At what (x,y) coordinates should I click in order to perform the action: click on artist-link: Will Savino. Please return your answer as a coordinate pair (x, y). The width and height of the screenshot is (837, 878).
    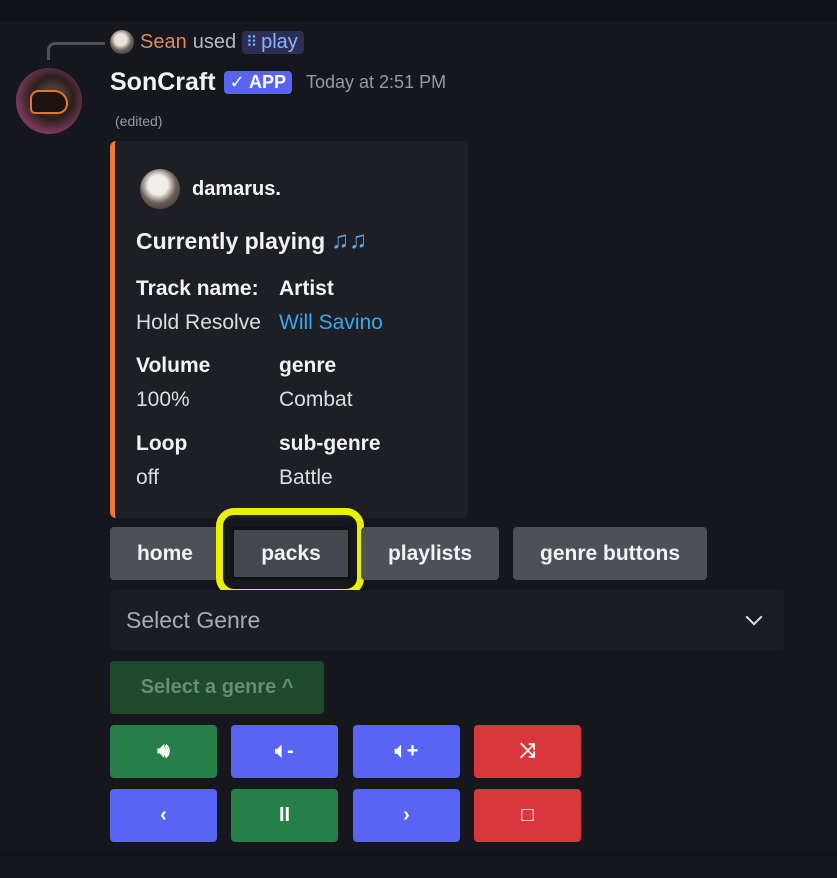
    Looking at the image, I should click on (331, 323).